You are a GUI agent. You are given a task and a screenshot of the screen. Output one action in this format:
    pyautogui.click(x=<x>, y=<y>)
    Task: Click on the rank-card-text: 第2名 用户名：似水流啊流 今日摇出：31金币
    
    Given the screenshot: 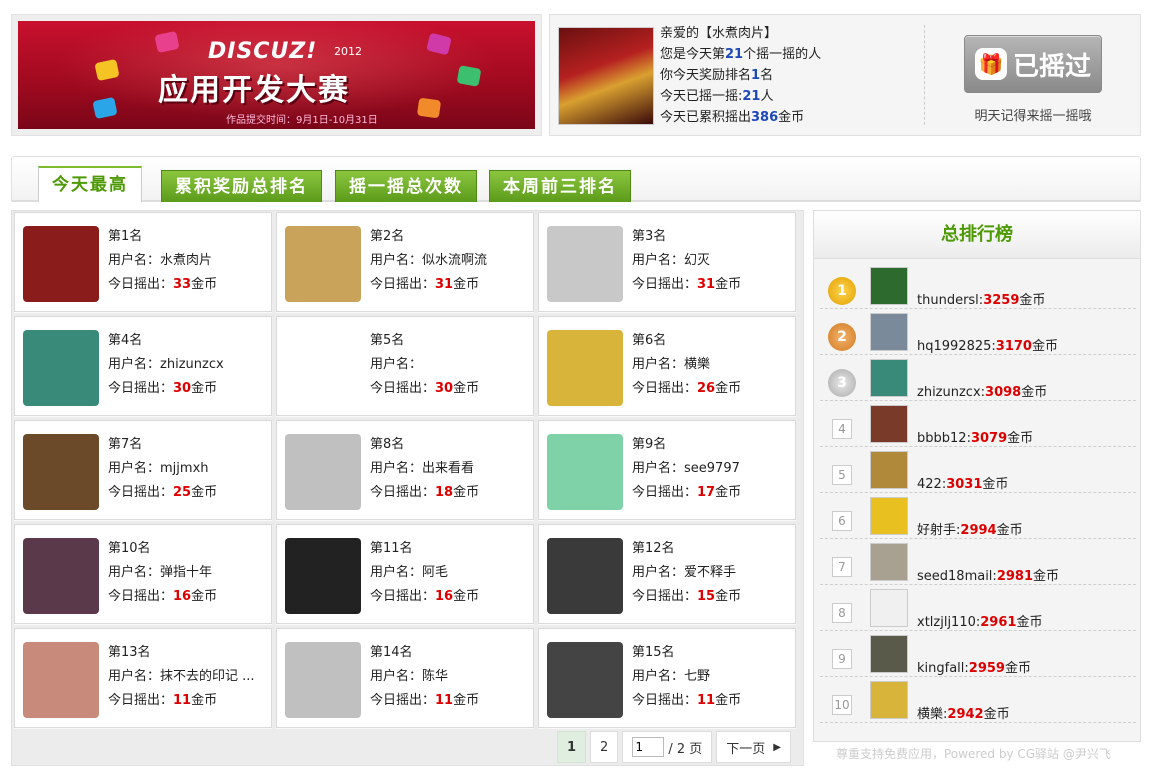 What is the action you would take?
    pyautogui.click(x=428, y=261)
    